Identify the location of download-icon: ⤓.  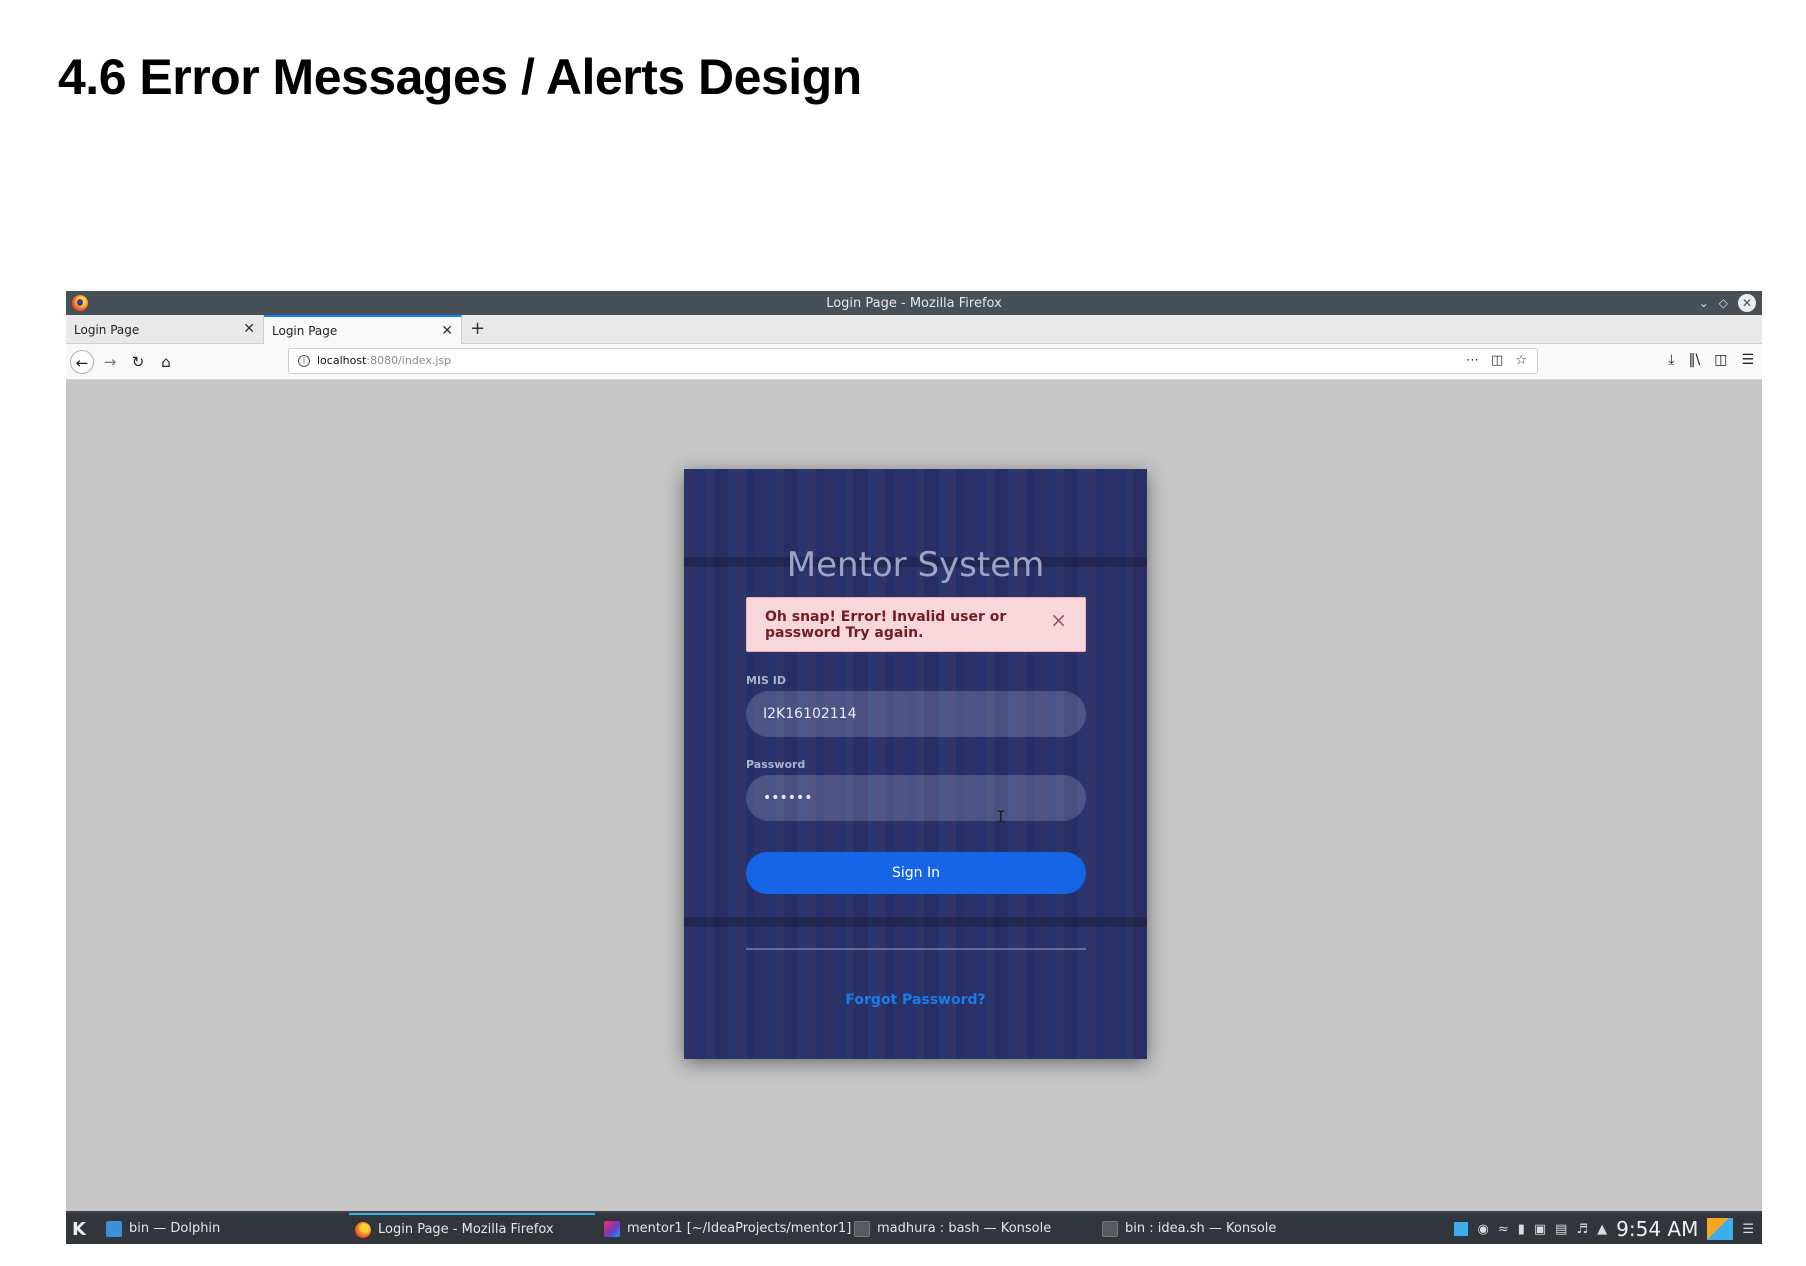
(1671, 360).